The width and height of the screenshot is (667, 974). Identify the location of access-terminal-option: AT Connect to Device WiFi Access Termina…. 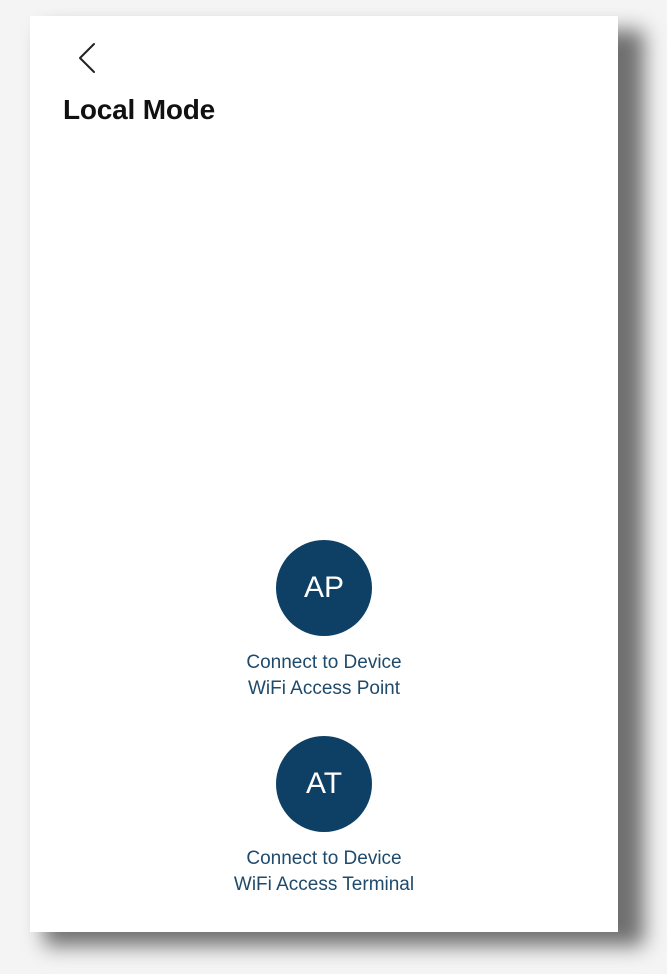
(324, 817).